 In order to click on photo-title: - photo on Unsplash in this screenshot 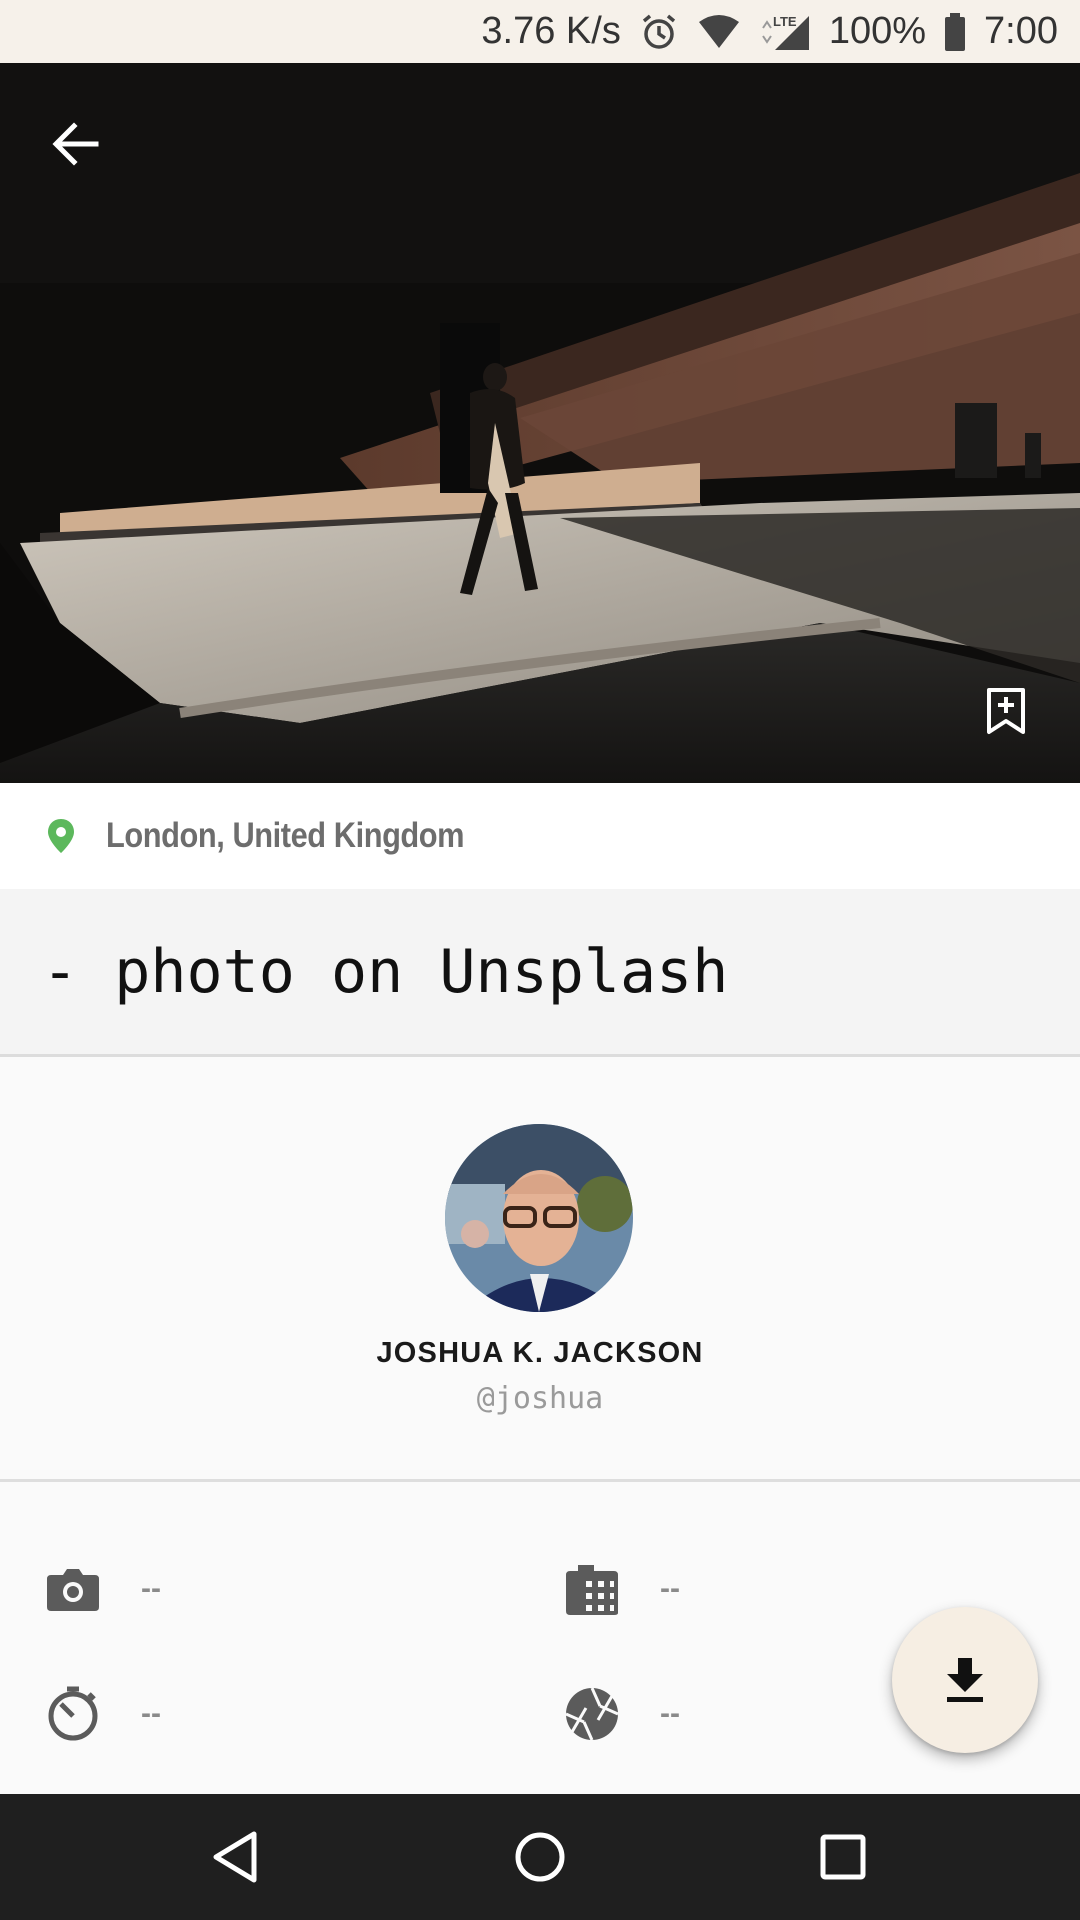, I will do `click(385, 971)`.